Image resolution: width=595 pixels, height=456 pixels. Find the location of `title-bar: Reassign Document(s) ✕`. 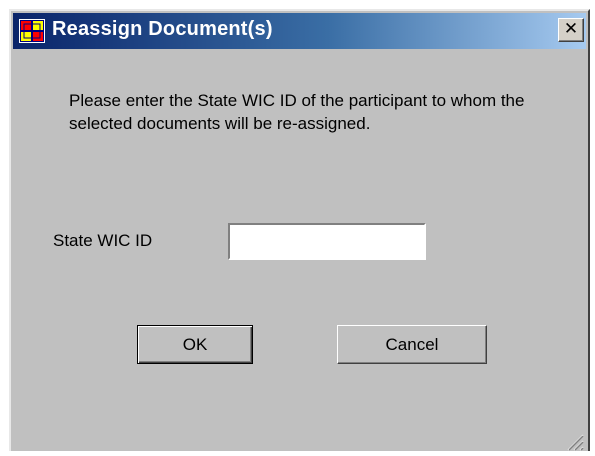

title-bar: Reassign Document(s) ✕ is located at coordinates (299, 31).